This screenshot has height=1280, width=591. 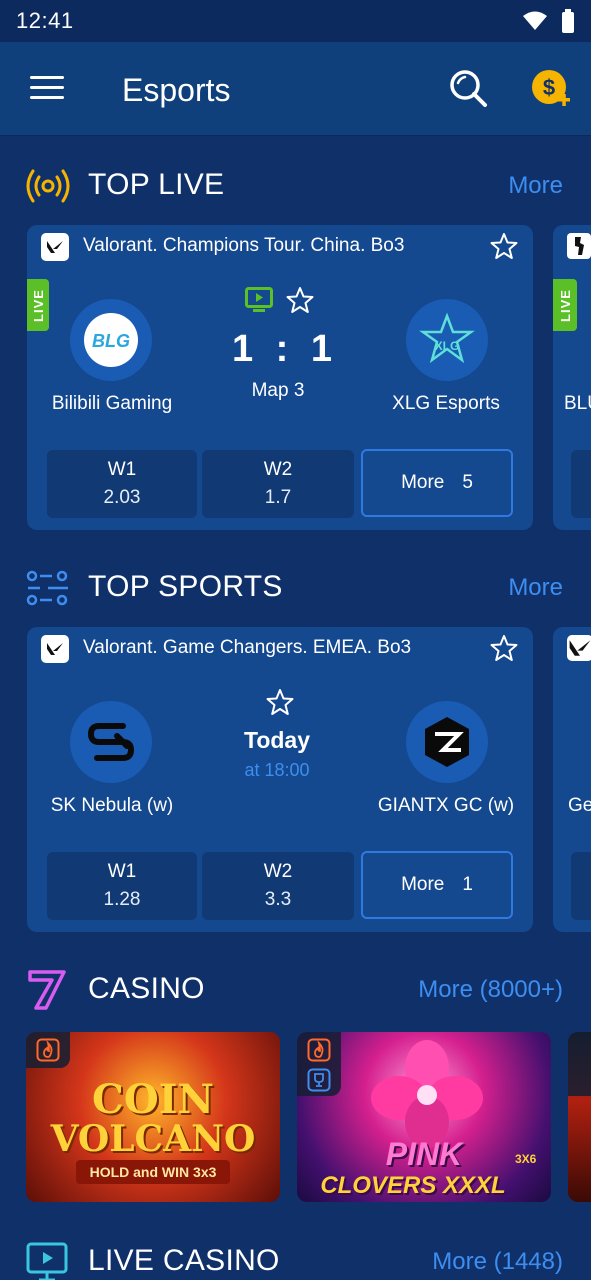 What do you see at coordinates (156, 184) in the screenshot?
I see `section-title: TOP LIVE` at bounding box center [156, 184].